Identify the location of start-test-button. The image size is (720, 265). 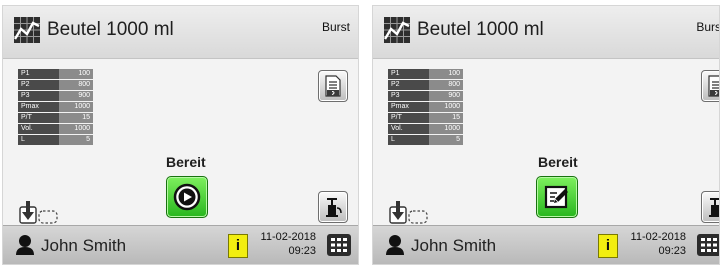
(187, 197).